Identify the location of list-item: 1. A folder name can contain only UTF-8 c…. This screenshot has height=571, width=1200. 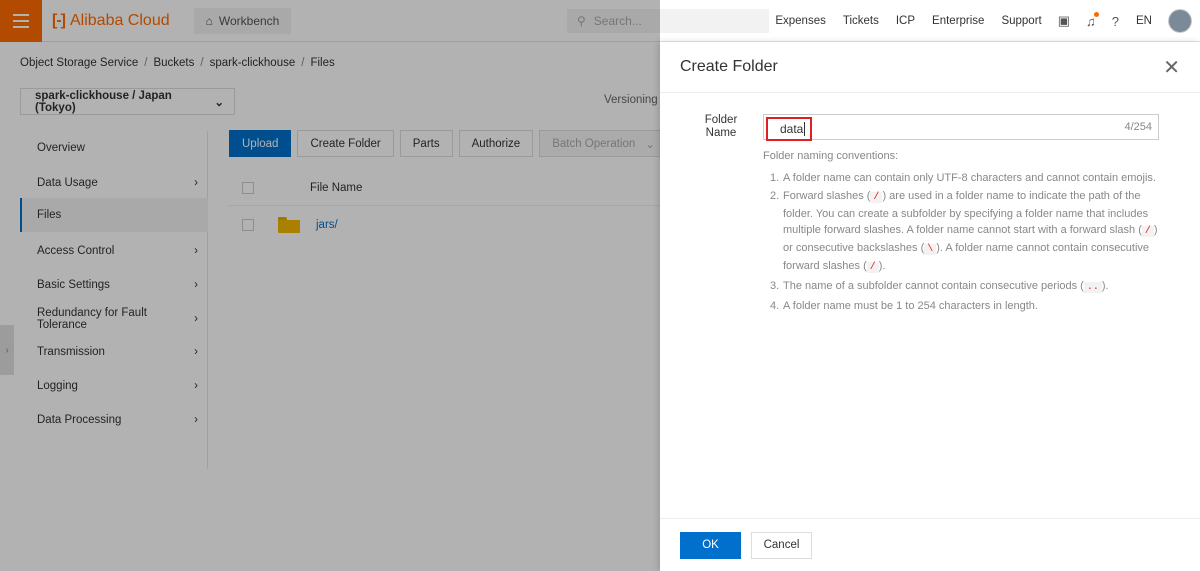
(963, 178).